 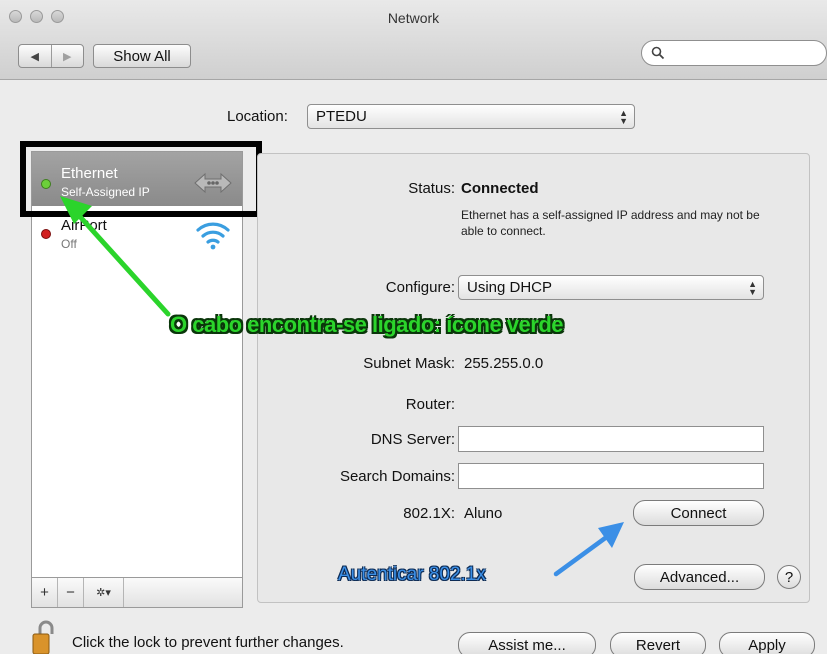 I want to click on lock-icon, so click(x=44, y=636).